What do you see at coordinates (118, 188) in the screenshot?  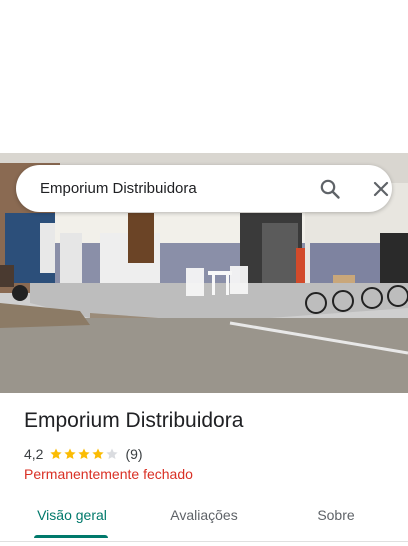 I see `search-input: Emporium Distribuidora` at bounding box center [118, 188].